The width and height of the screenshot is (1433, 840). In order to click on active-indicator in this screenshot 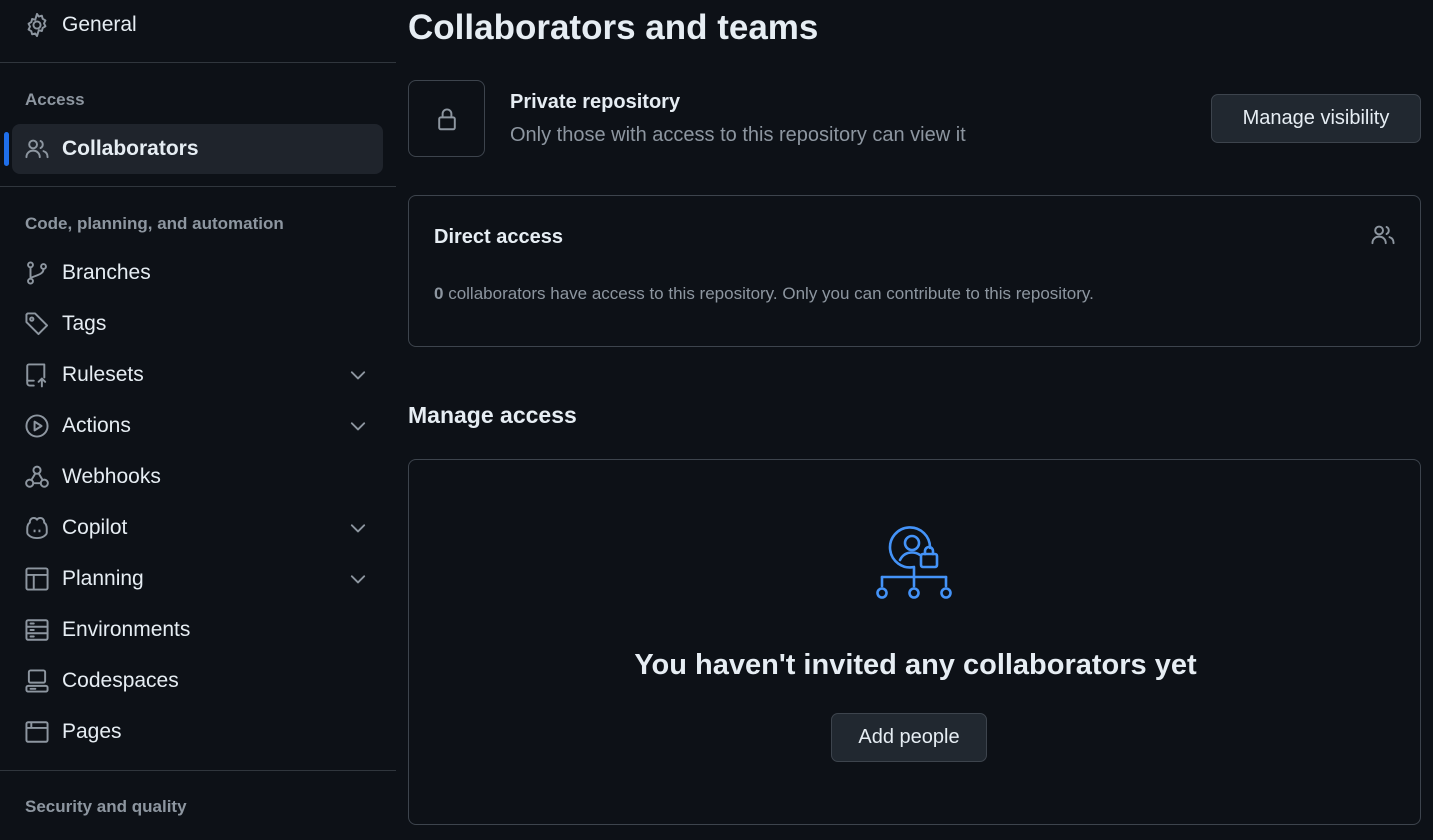, I will do `click(6, 149)`.